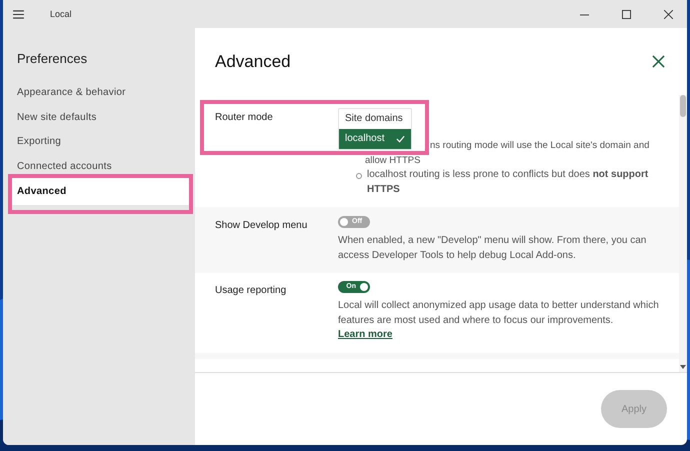 The height and width of the screenshot is (451, 690). I want to click on dropdown-option: Site domains, so click(375, 119).